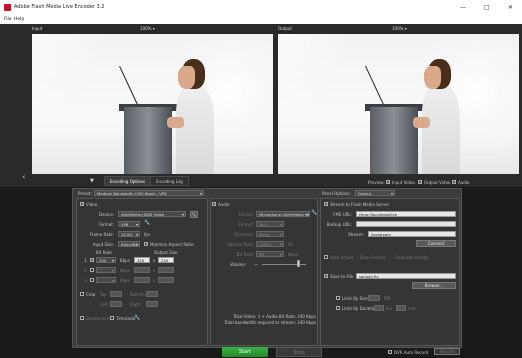 The height and width of the screenshot is (358, 522). What do you see at coordinates (149, 193) in the screenshot?
I see `preset-select: Medium Bandwidth (300 Kbps) - VP6` at bounding box center [149, 193].